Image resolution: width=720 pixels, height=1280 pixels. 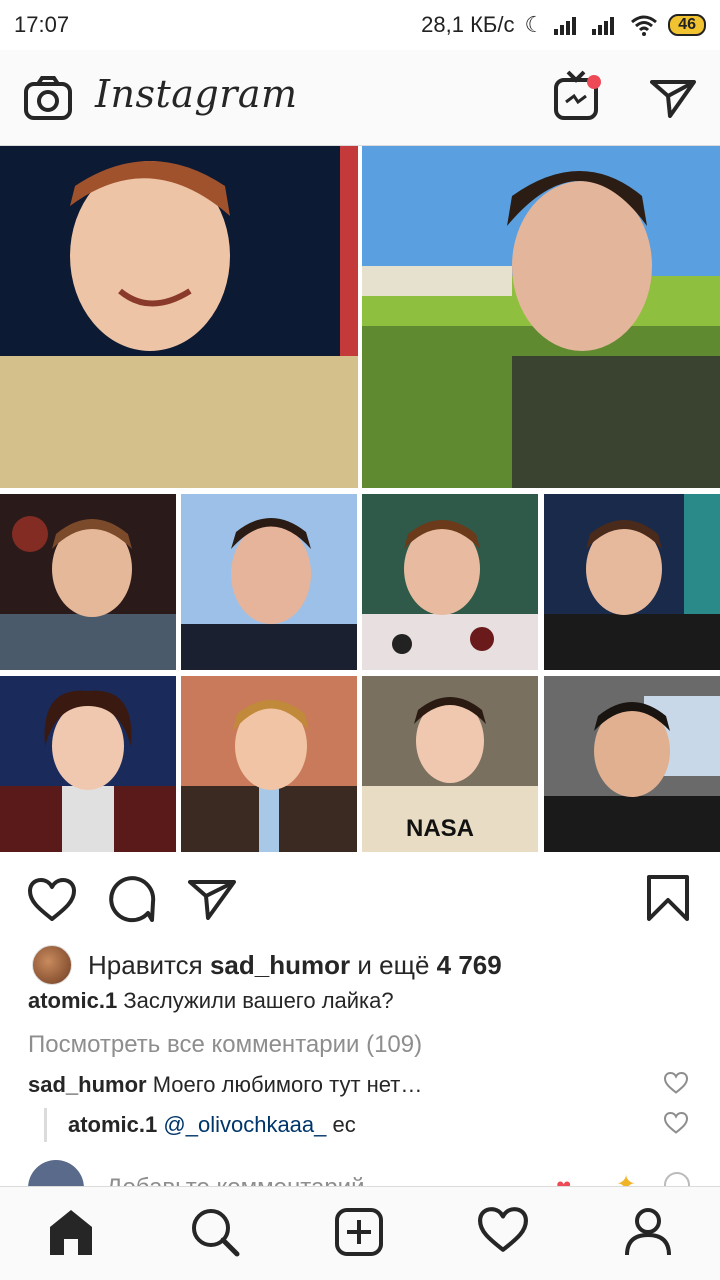 What do you see at coordinates (648, 1232) in the screenshot?
I see `profile-icon` at bounding box center [648, 1232].